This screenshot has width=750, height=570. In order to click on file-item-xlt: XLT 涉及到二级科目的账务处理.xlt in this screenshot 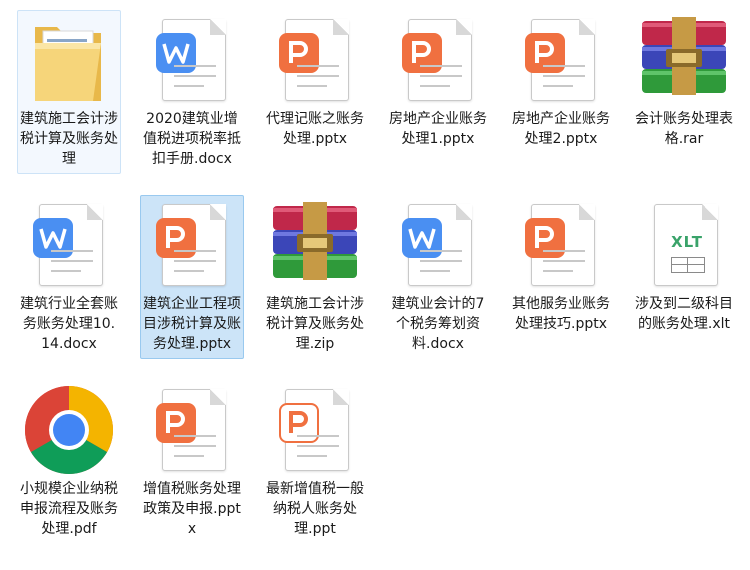, I will do `click(684, 267)`.